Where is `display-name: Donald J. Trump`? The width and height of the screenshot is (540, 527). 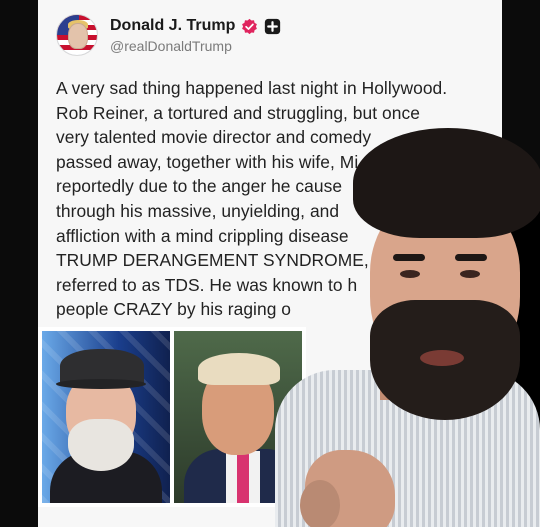 display-name: Donald J. Trump is located at coordinates (172, 26).